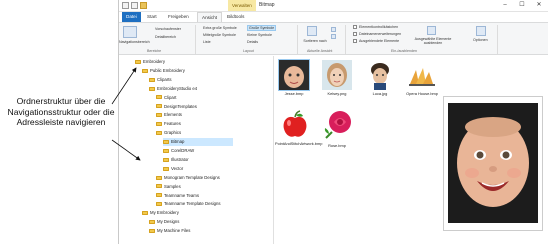  Describe the element at coordinates (380, 94) in the screenshot. I see `file-name: Luca.jpg` at that location.